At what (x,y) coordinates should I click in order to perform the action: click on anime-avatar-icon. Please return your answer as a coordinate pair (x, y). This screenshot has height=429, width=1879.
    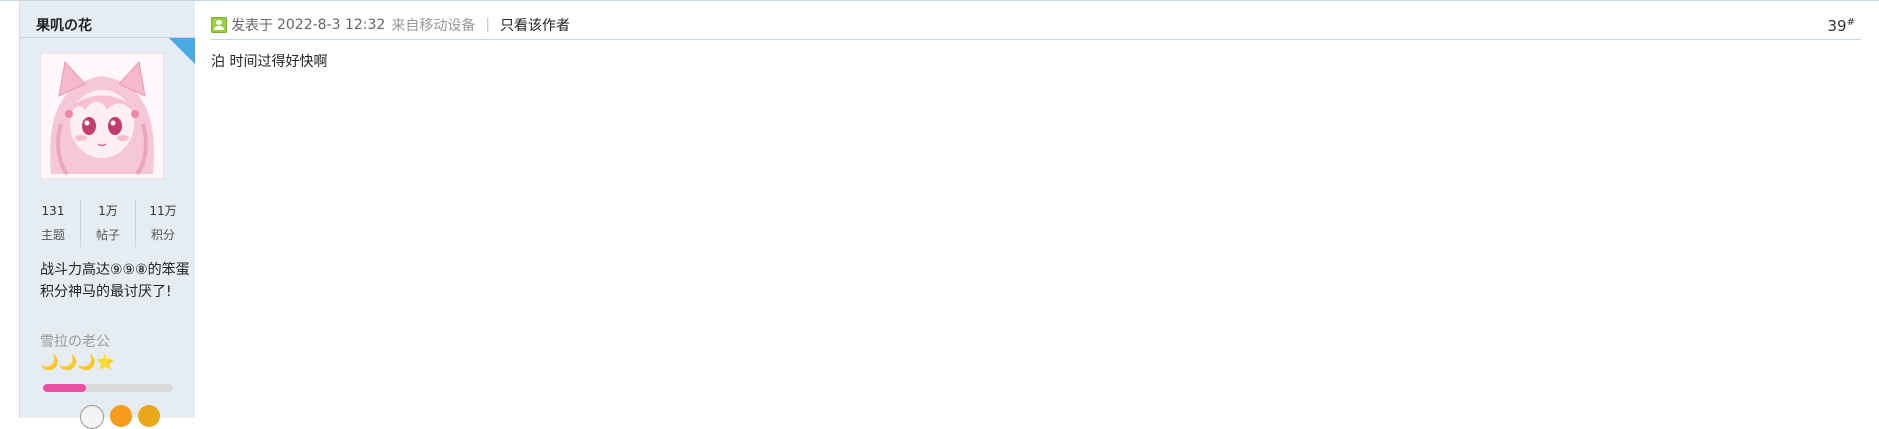
    Looking at the image, I should click on (102, 116).